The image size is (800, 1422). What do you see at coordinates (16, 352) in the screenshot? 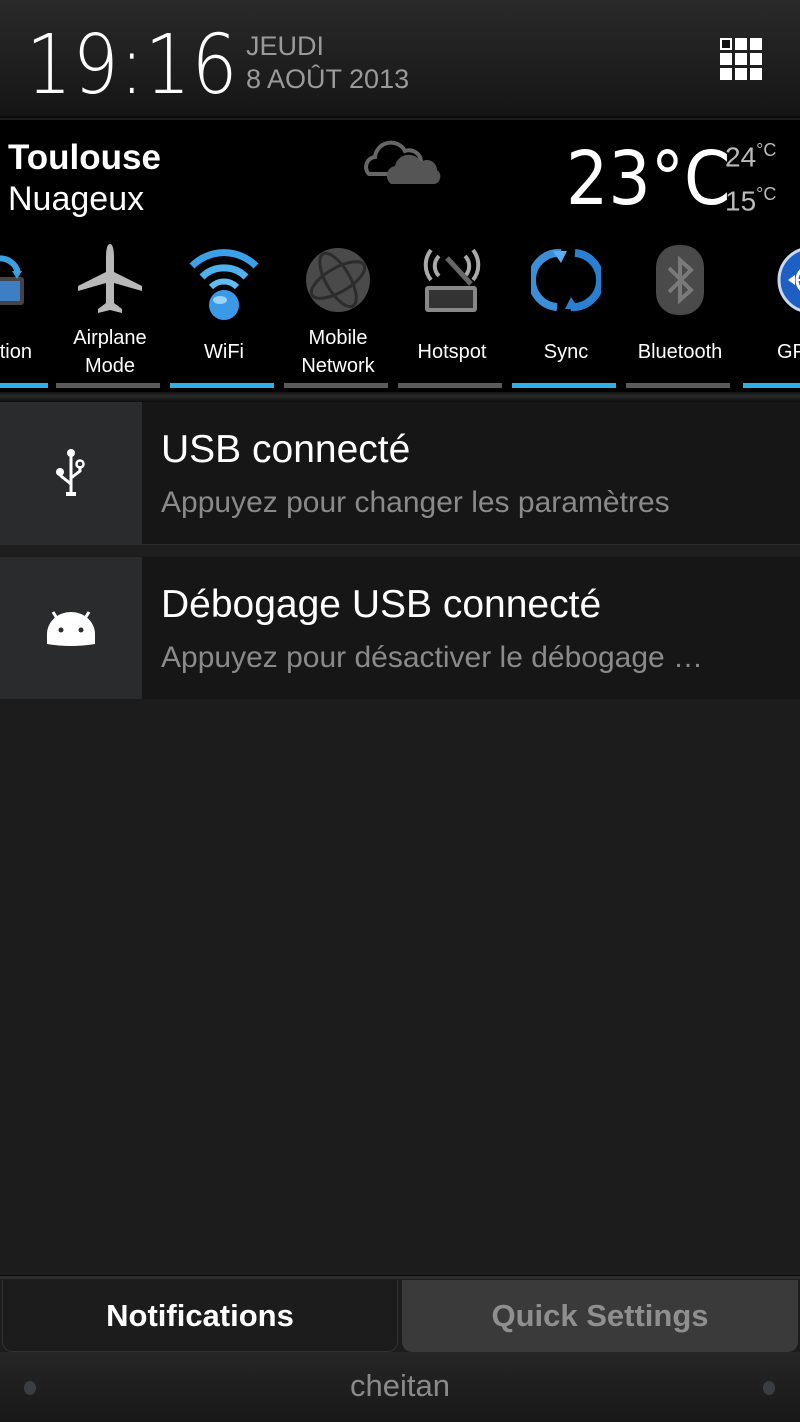
I see `toggle-label: tion` at bounding box center [16, 352].